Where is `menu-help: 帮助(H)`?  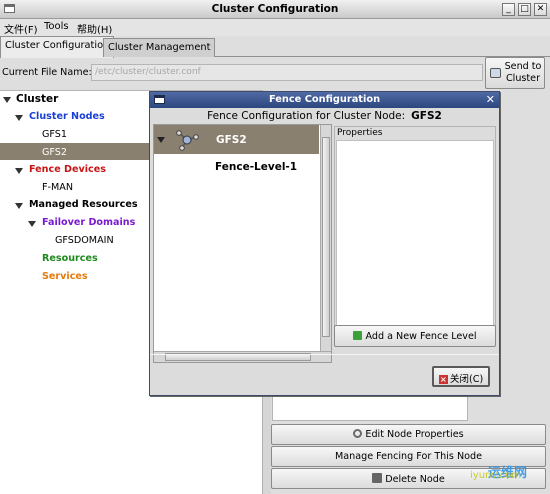 menu-help: 帮助(H) is located at coordinates (94, 28).